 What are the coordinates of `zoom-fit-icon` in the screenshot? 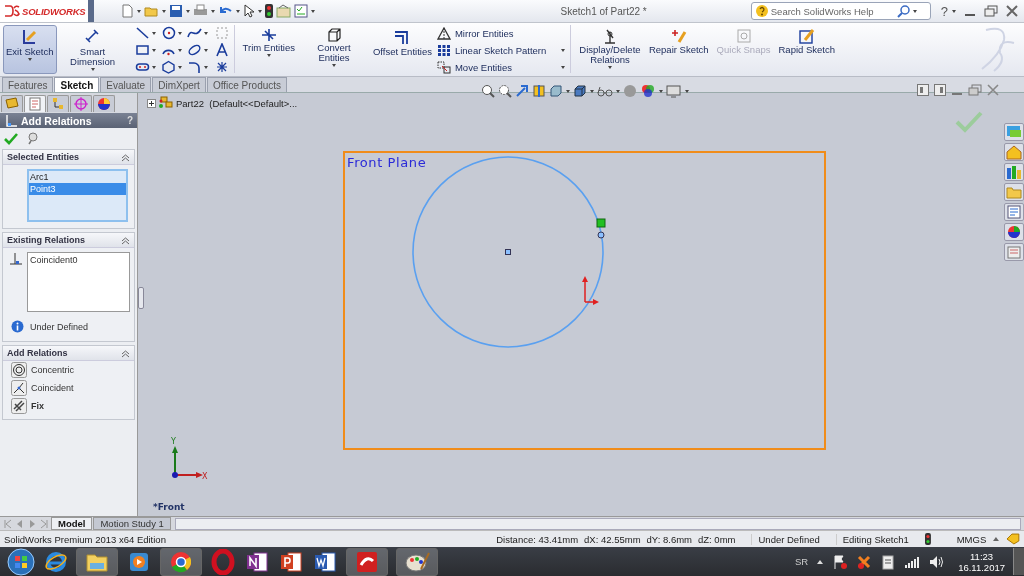 It's located at (488, 91).